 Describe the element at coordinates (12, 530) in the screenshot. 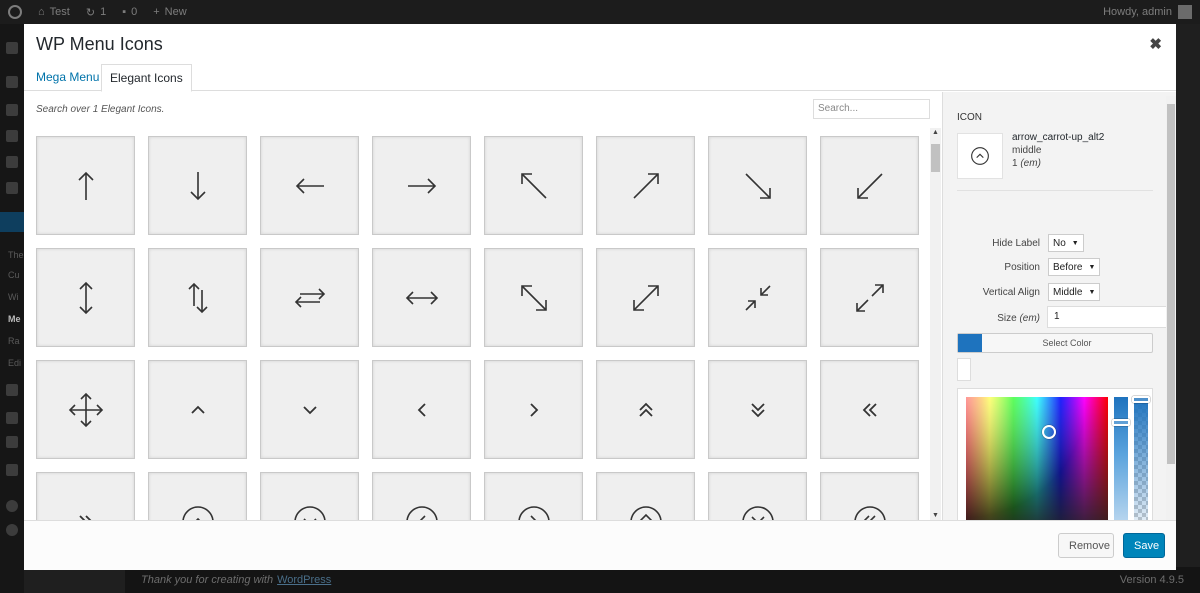

I see `collapse-menu-icon` at that location.